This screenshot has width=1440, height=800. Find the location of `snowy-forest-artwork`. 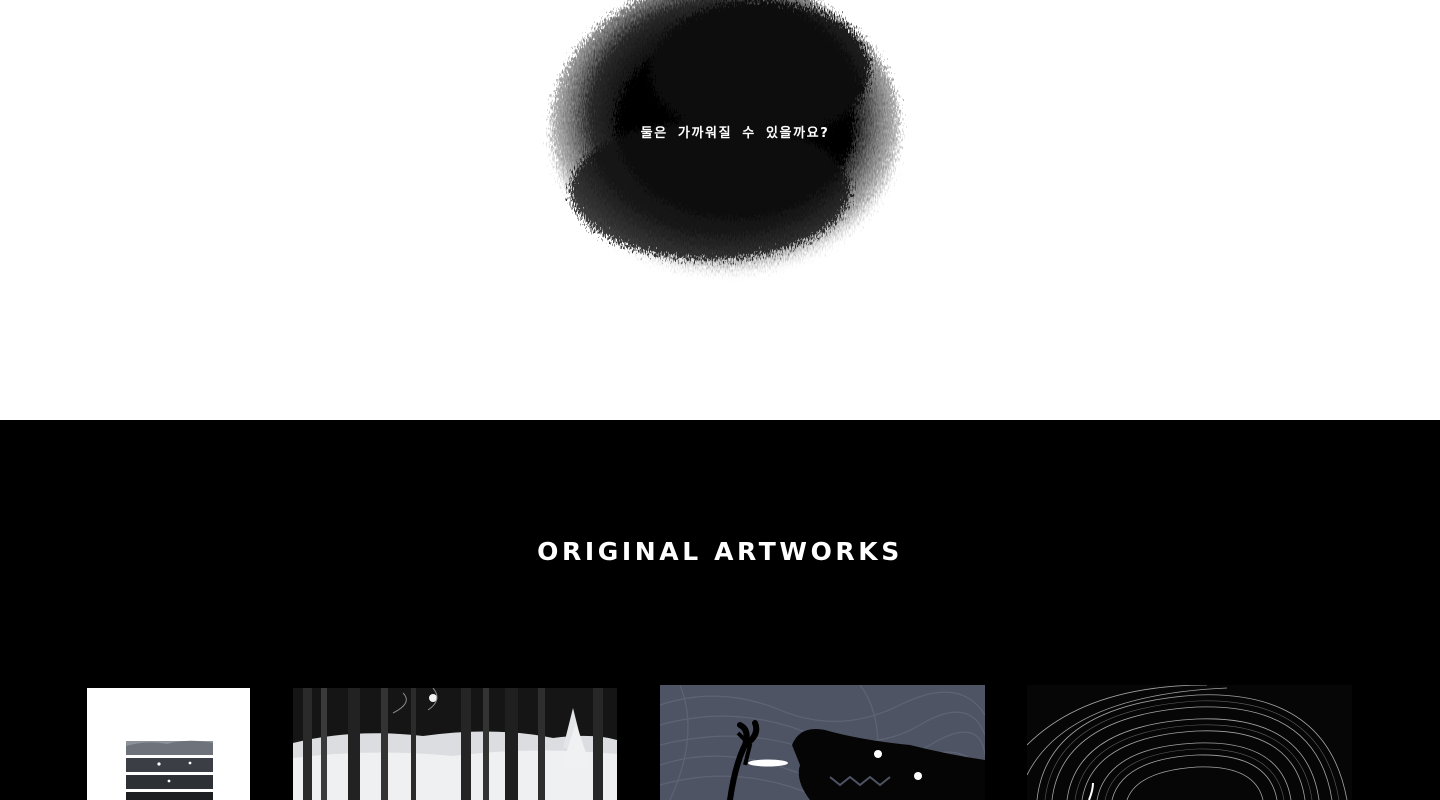

snowy-forest-artwork is located at coordinates (455, 744).